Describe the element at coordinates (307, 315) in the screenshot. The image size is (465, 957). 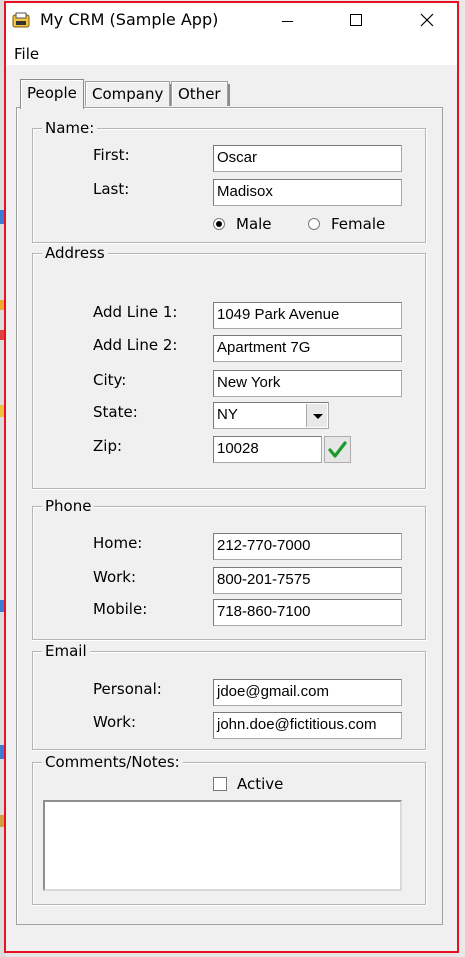
I see `address-line1-field: 1049 Park Avenue` at that location.